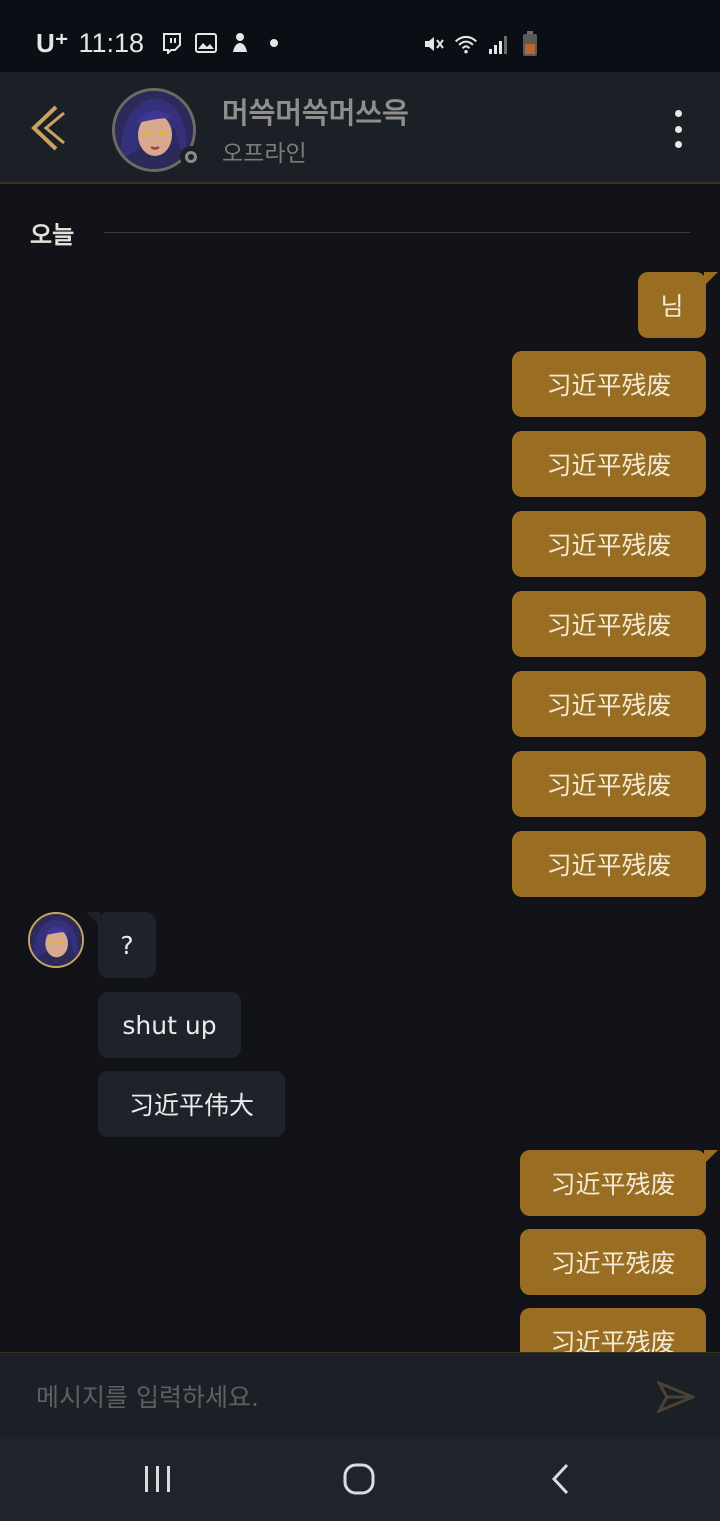  What do you see at coordinates (52, 42) in the screenshot?
I see `carrier-label: U⁺` at bounding box center [52, 42].